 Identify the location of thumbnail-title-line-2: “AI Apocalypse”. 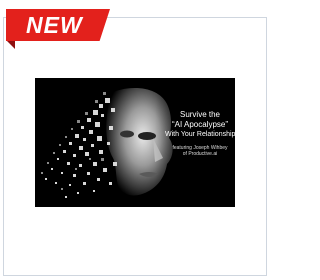
(200, 124).